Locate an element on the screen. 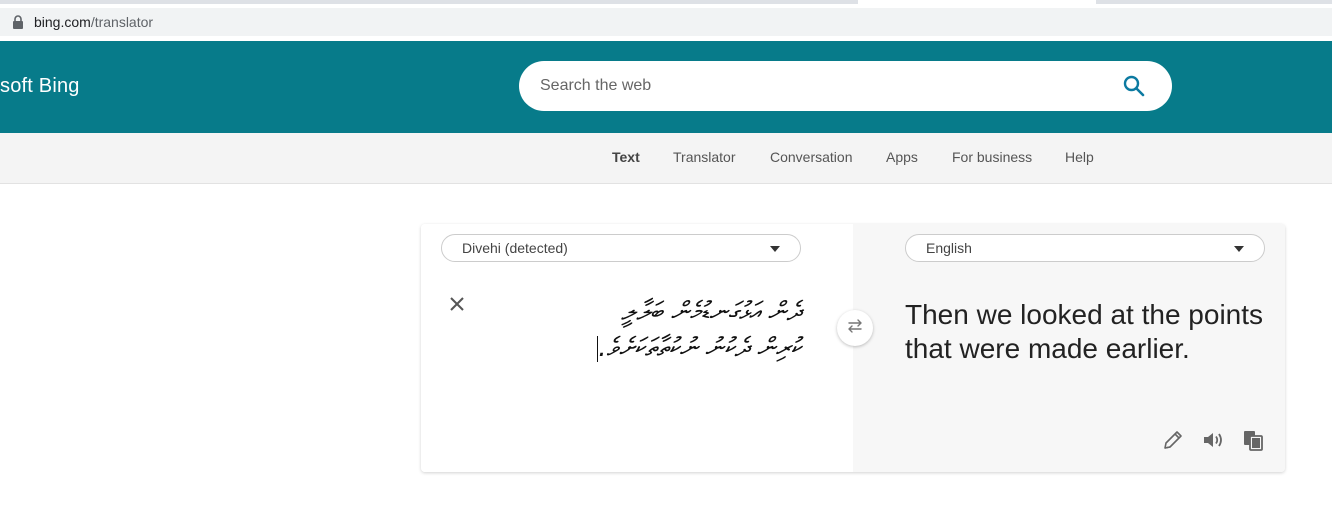  source-text-line-1: ދެން އަޅުގަނޑުމެން ބަލާލީ is located at coordinates (711, 312).